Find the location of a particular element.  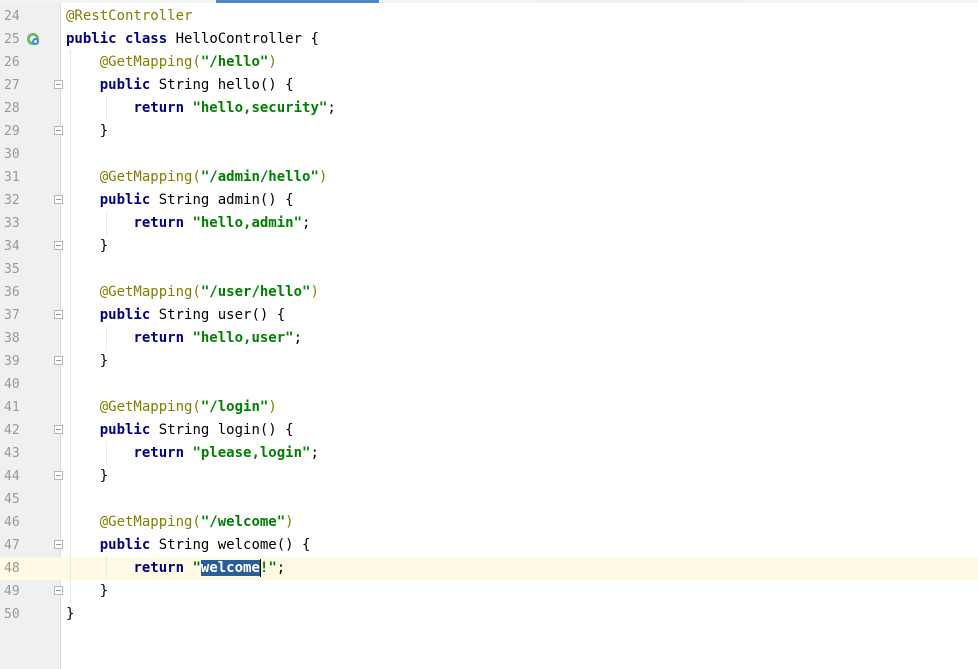

code-text: public String user() { is located at coordinates (175, 315).